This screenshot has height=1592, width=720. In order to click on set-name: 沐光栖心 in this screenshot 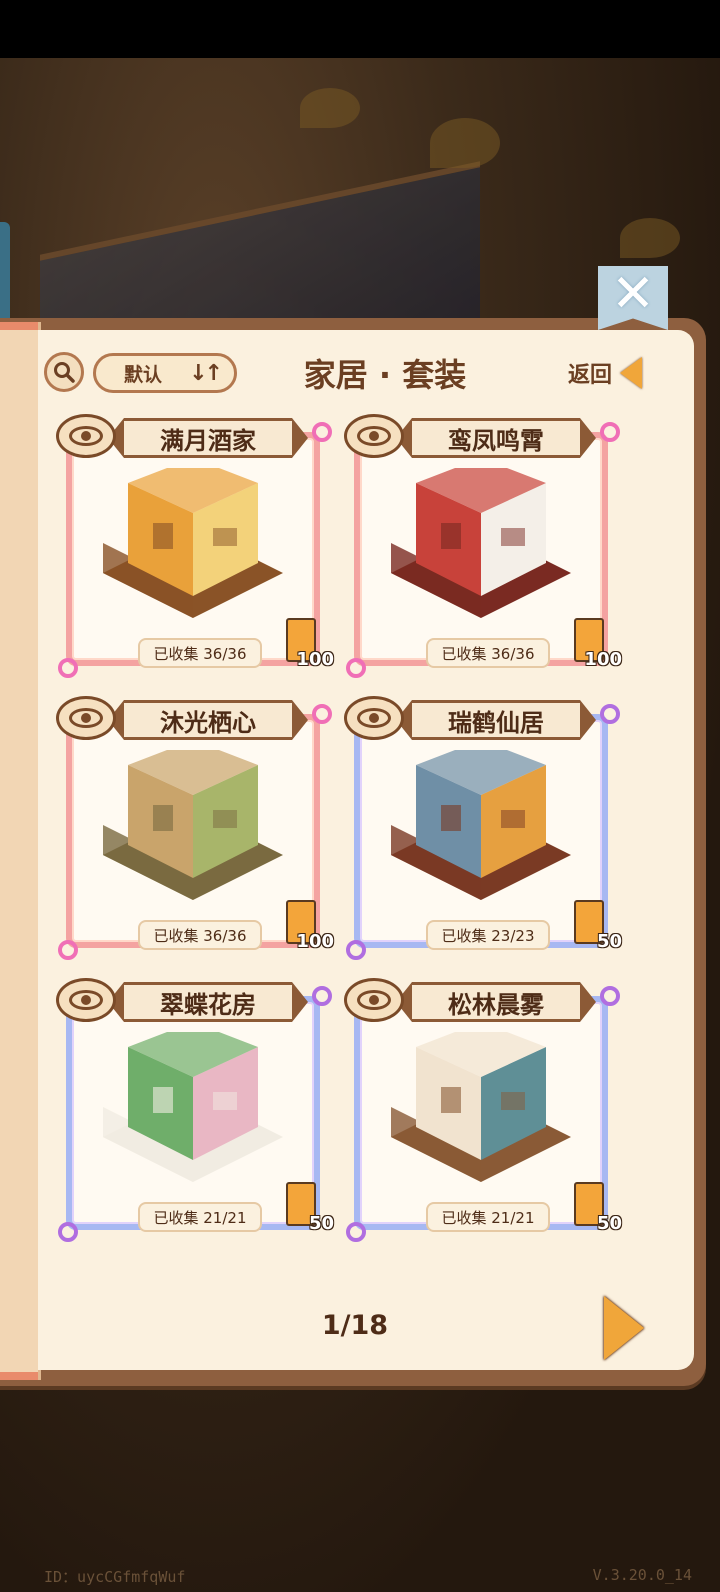, I will do `click(208, 720)`.